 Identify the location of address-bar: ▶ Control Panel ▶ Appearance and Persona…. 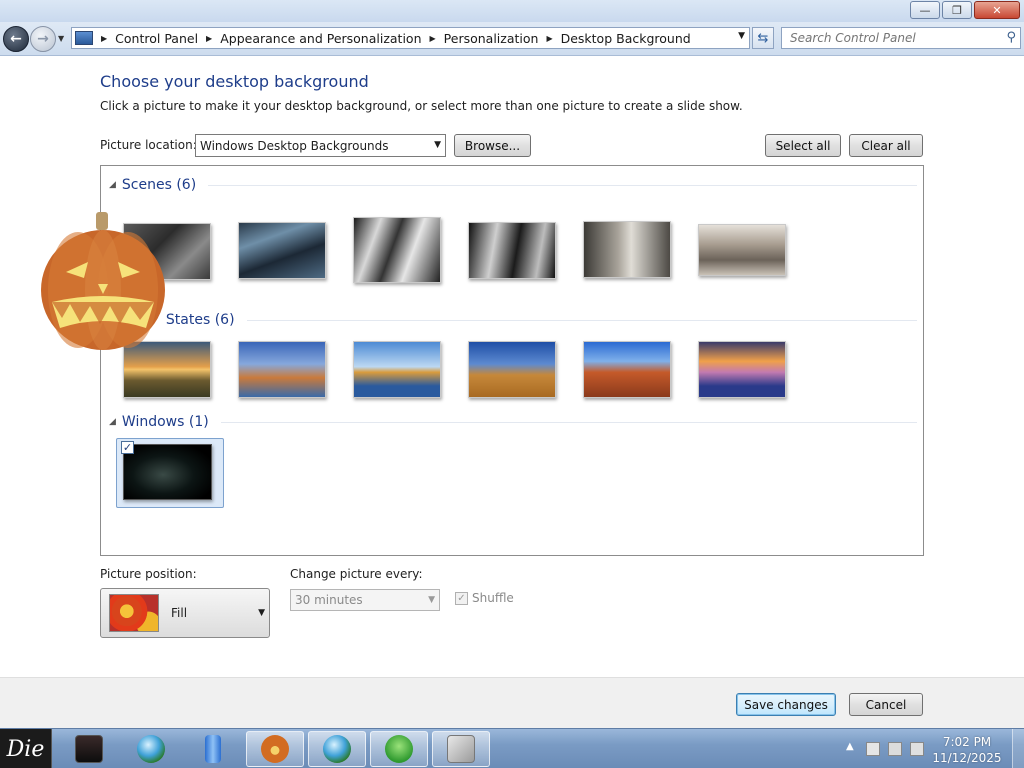
(410, 38).